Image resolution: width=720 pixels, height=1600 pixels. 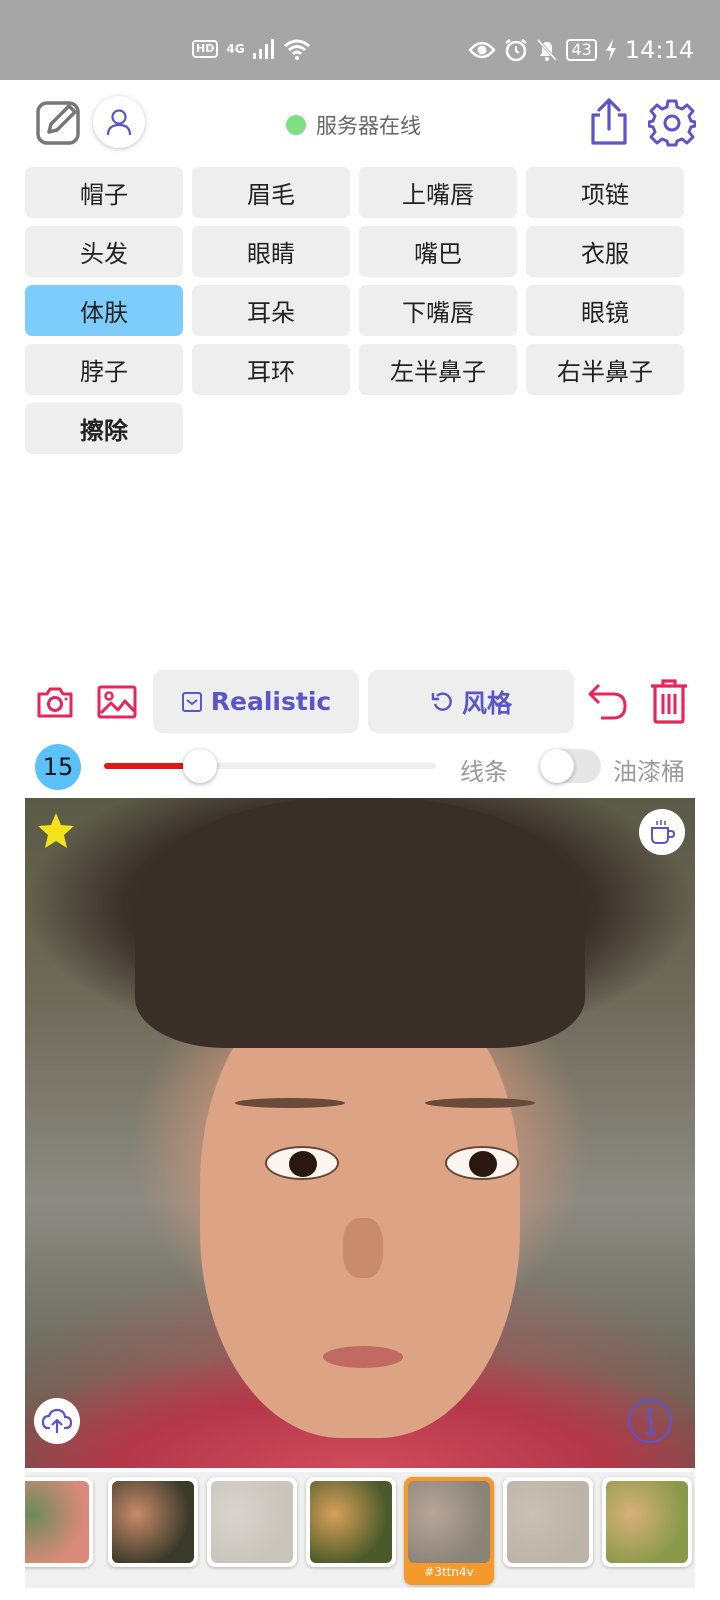 I want to click on server-status-dot, so click(x=296, y=125).